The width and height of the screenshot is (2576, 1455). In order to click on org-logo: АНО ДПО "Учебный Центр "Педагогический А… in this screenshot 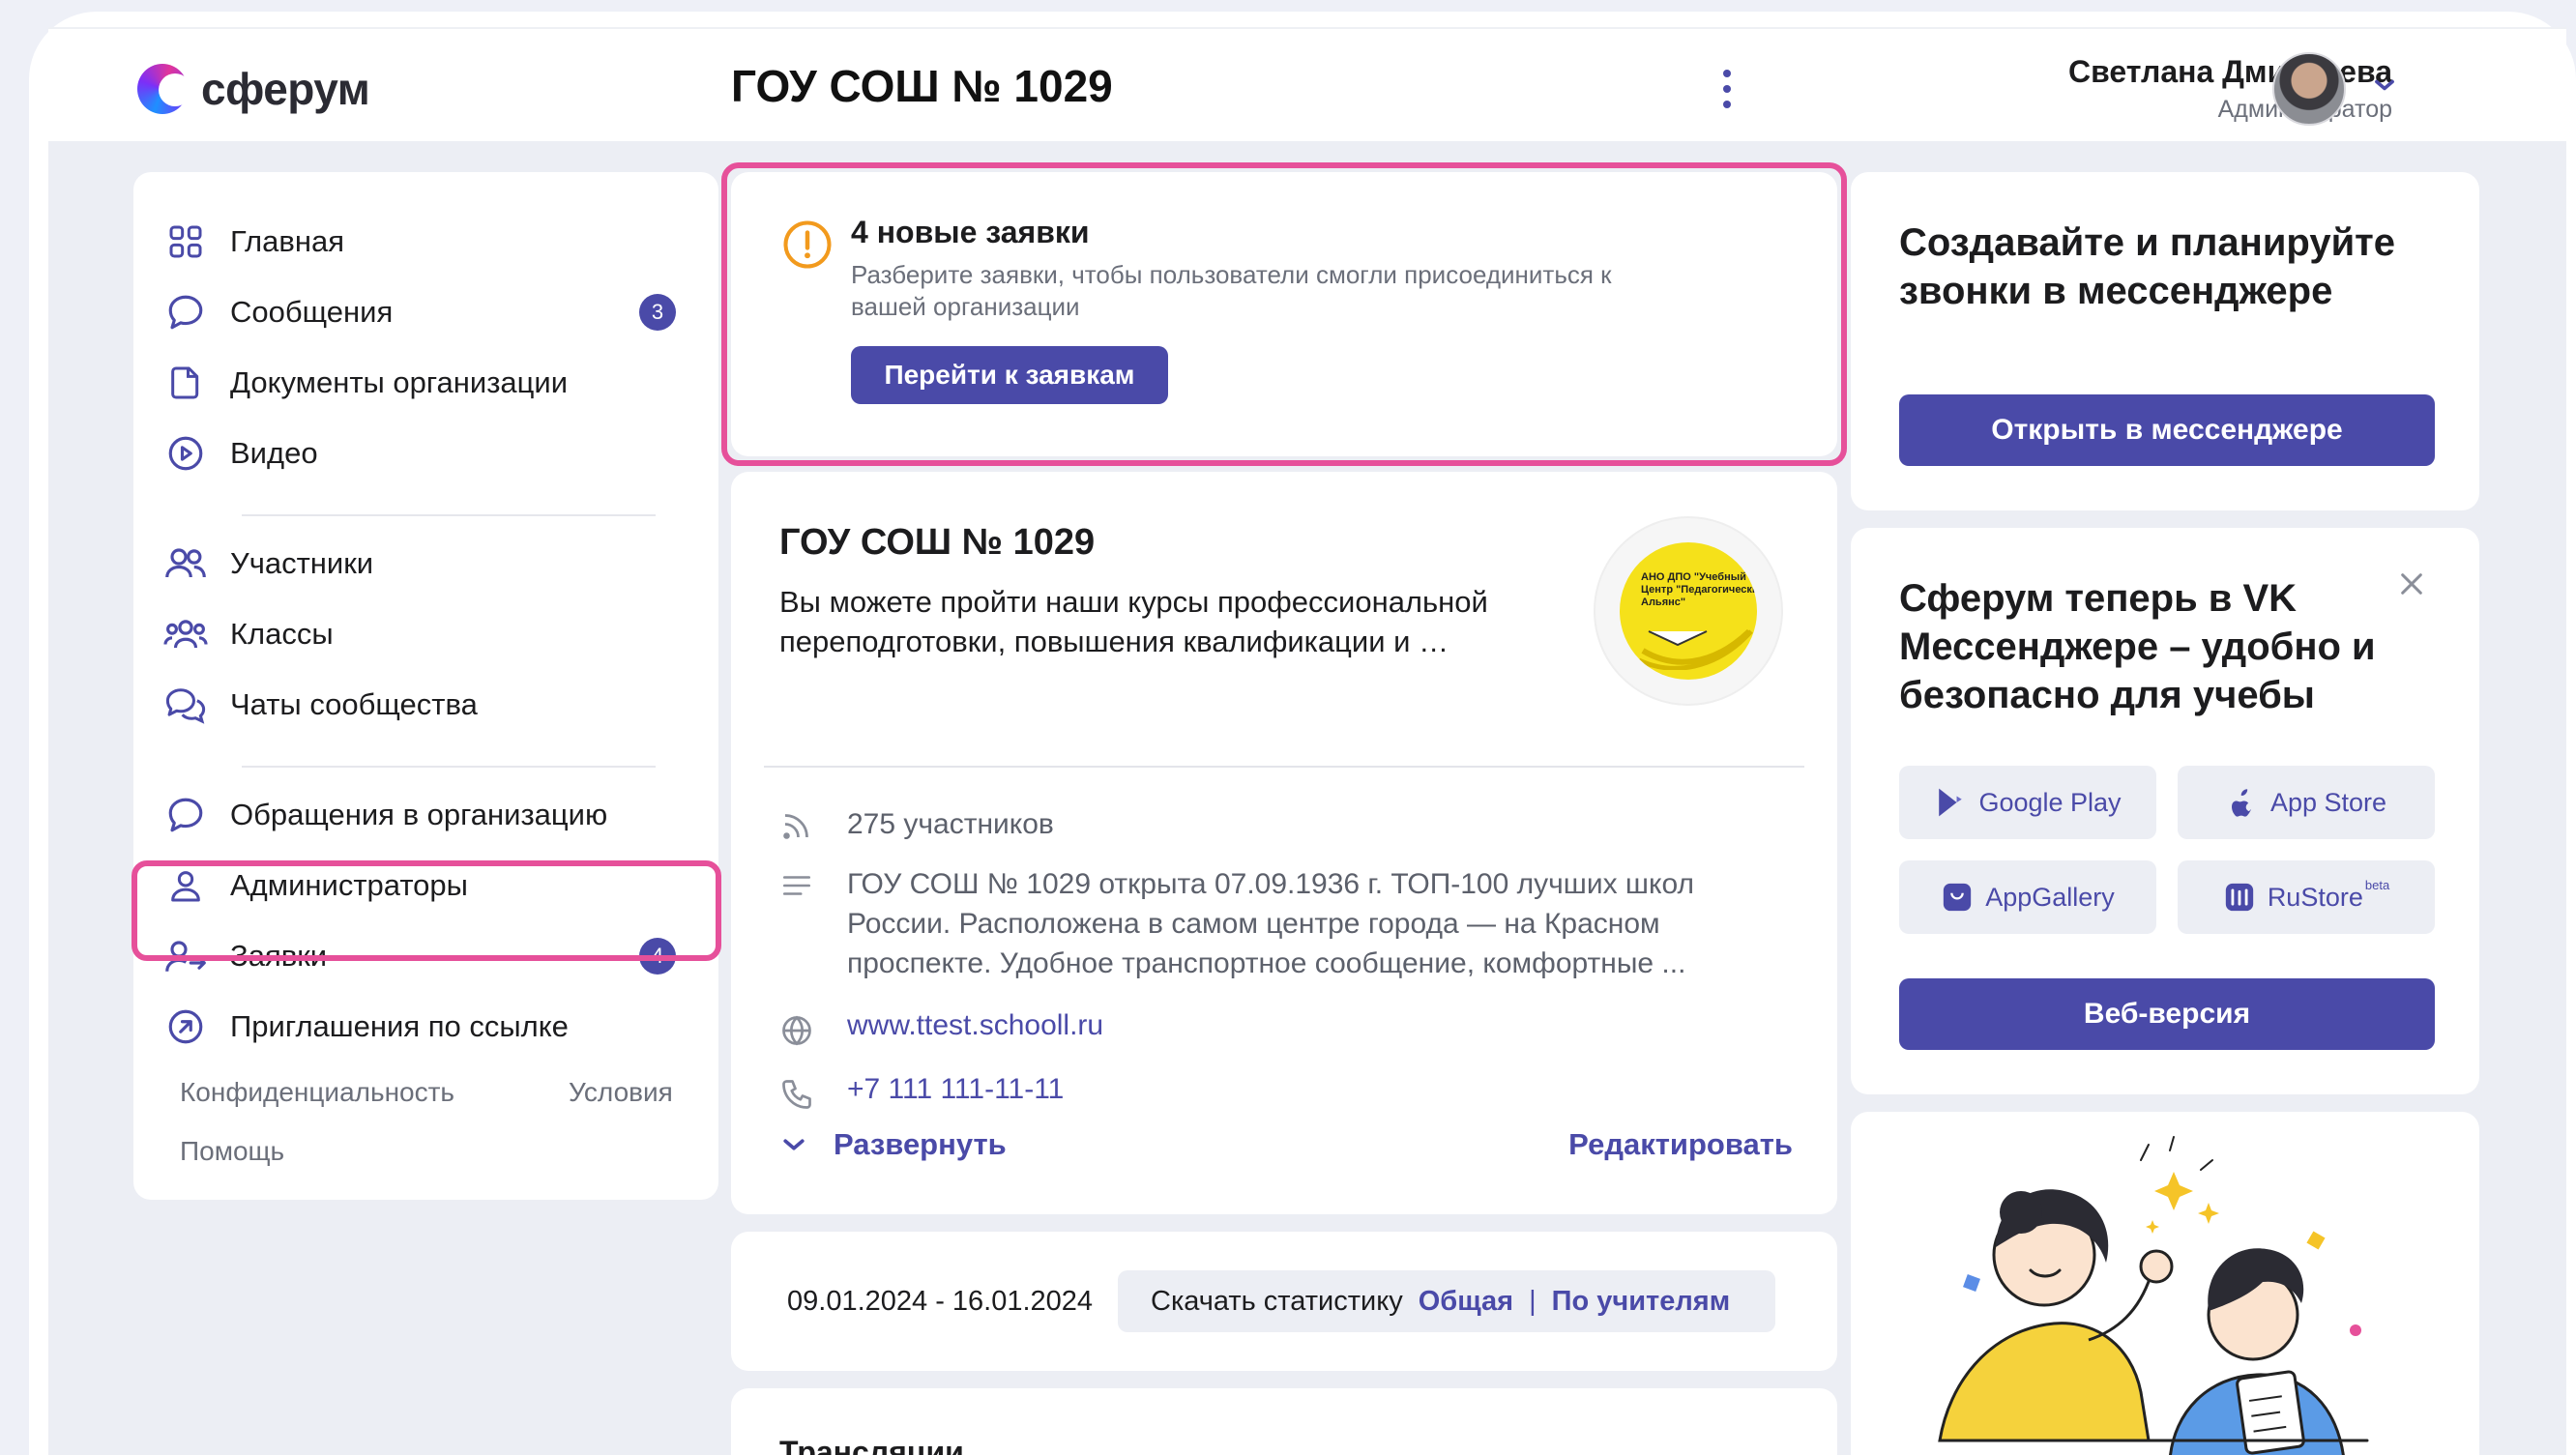, I will do `click(1688, 611)`.